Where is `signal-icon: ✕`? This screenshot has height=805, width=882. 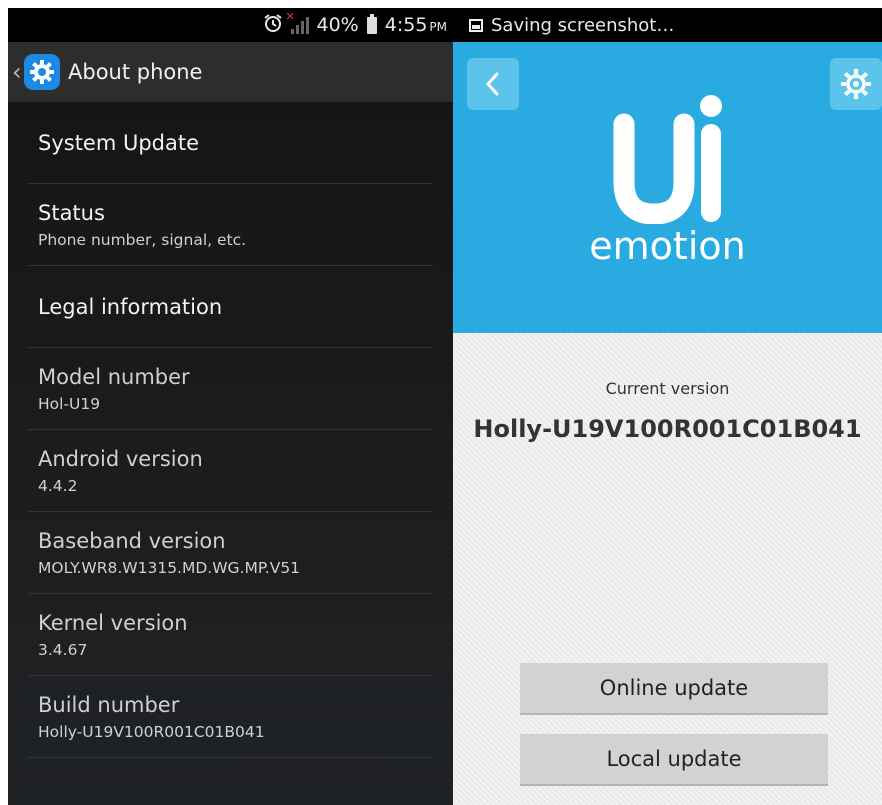
signal-icon: ✕ is located at coordinates (297, 22).